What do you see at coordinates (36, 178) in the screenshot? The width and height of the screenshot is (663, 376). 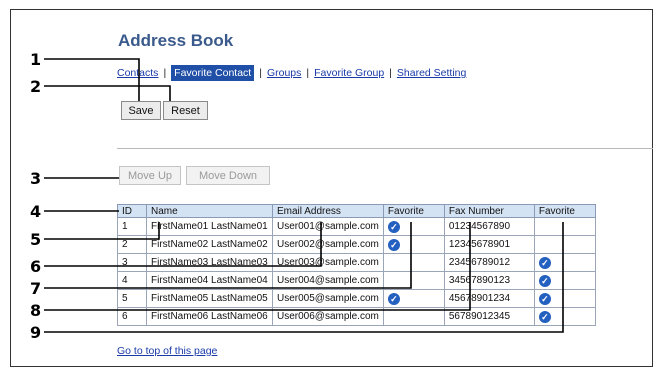 I see `callout-3: 3` at bounding box center [36, 178].